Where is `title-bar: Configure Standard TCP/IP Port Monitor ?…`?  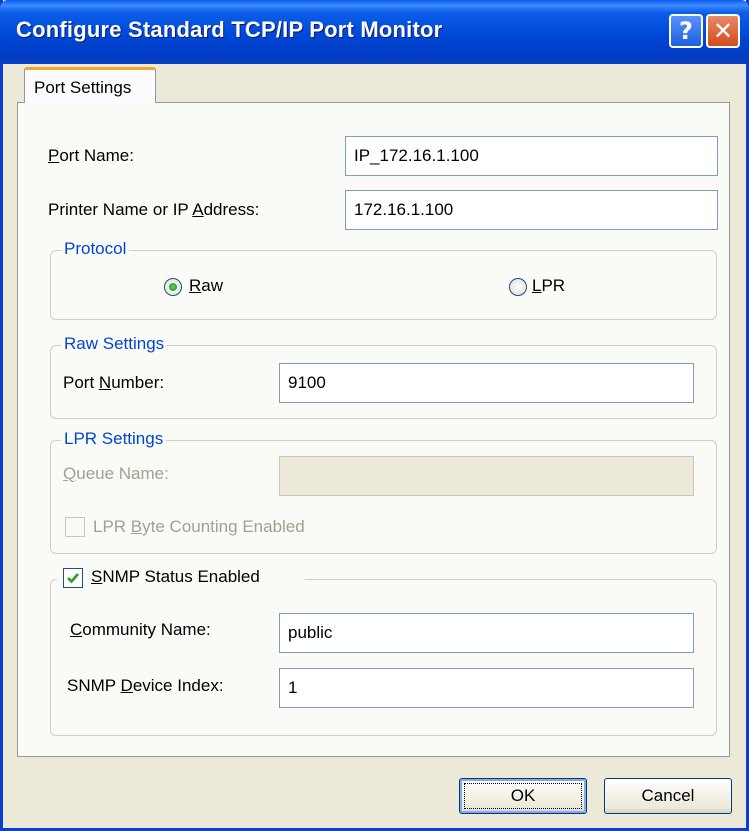 title-bar: Configure Standard TCP/IP Port Monitor ?… is located at coordinates (374, 32).